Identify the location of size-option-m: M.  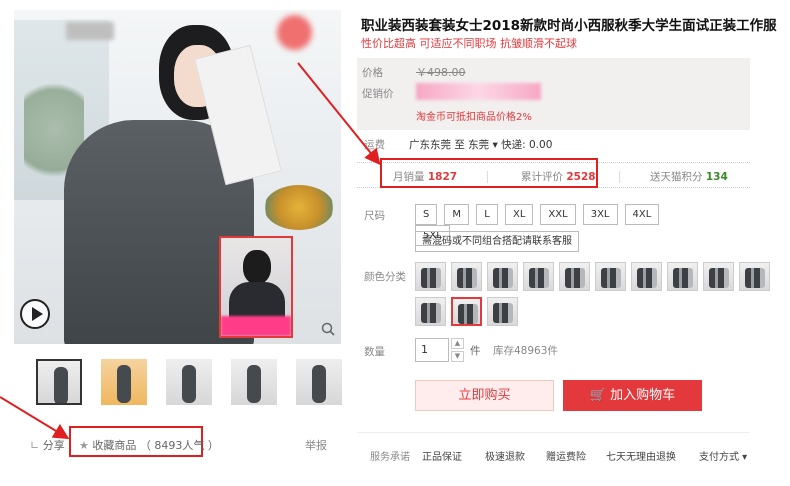
(456, 214).